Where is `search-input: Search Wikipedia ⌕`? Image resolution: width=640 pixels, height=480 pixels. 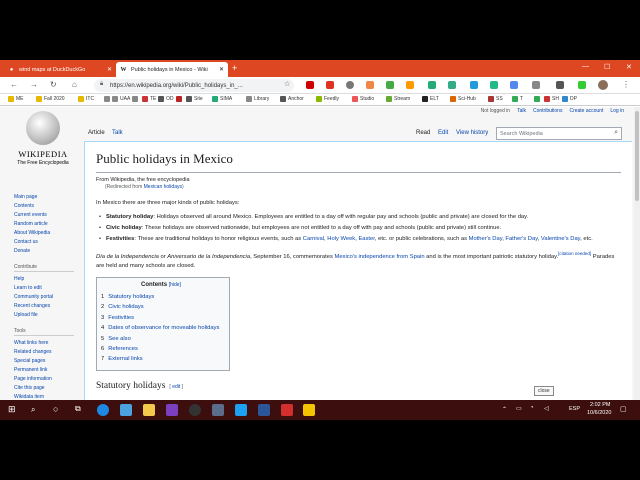 search-input: Search Wikipedia ⌕ is located at coordinates (559, 133).